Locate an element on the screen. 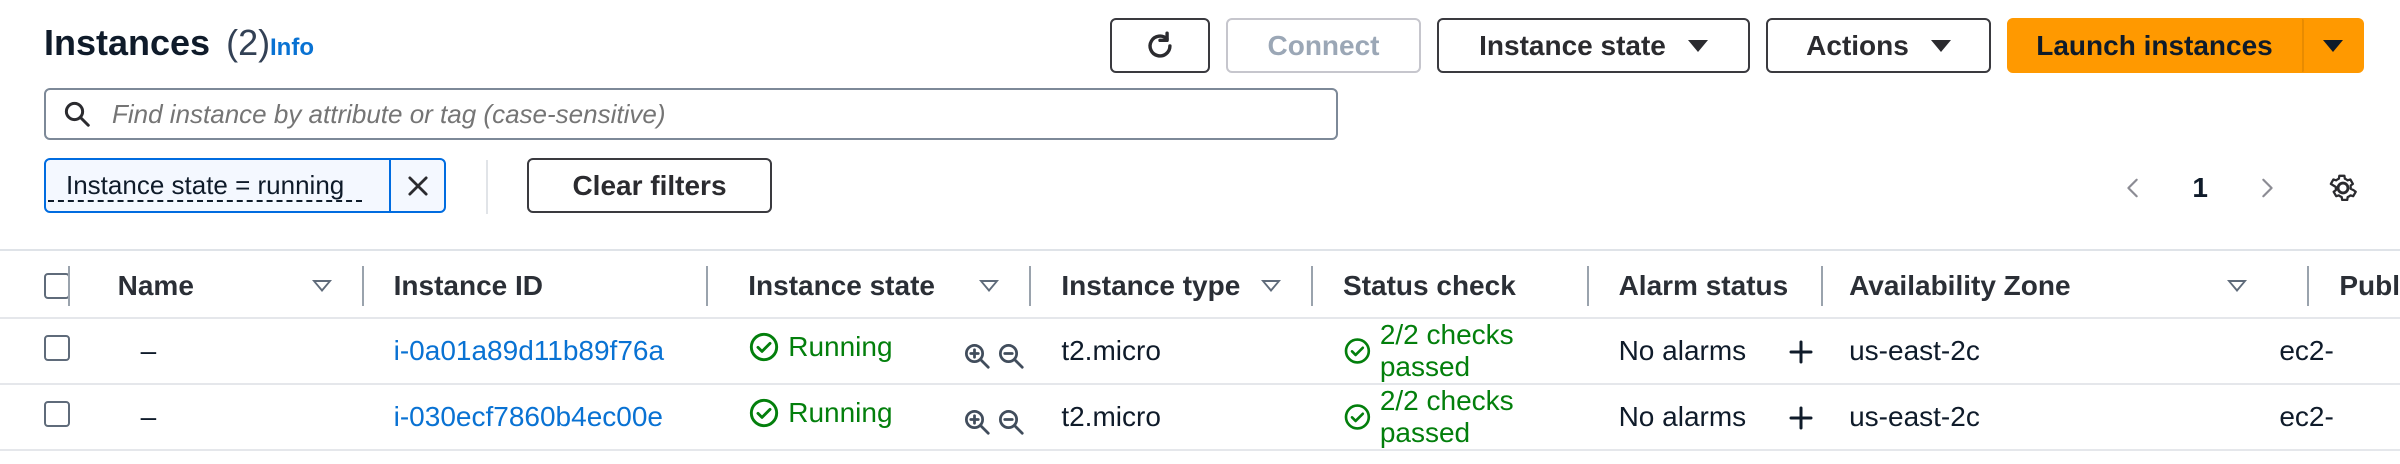  instance-id-link: i-030ecf7860b4ec00e is located at coordinates (513, 416).